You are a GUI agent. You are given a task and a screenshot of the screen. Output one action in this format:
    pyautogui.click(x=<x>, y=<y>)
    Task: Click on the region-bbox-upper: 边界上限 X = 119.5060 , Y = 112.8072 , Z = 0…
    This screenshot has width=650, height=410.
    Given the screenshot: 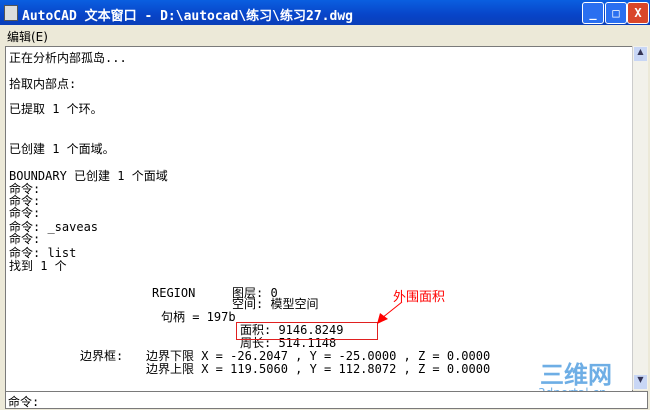 What is the action you would take?
    pyautogui.click(x=318, y=369)
    